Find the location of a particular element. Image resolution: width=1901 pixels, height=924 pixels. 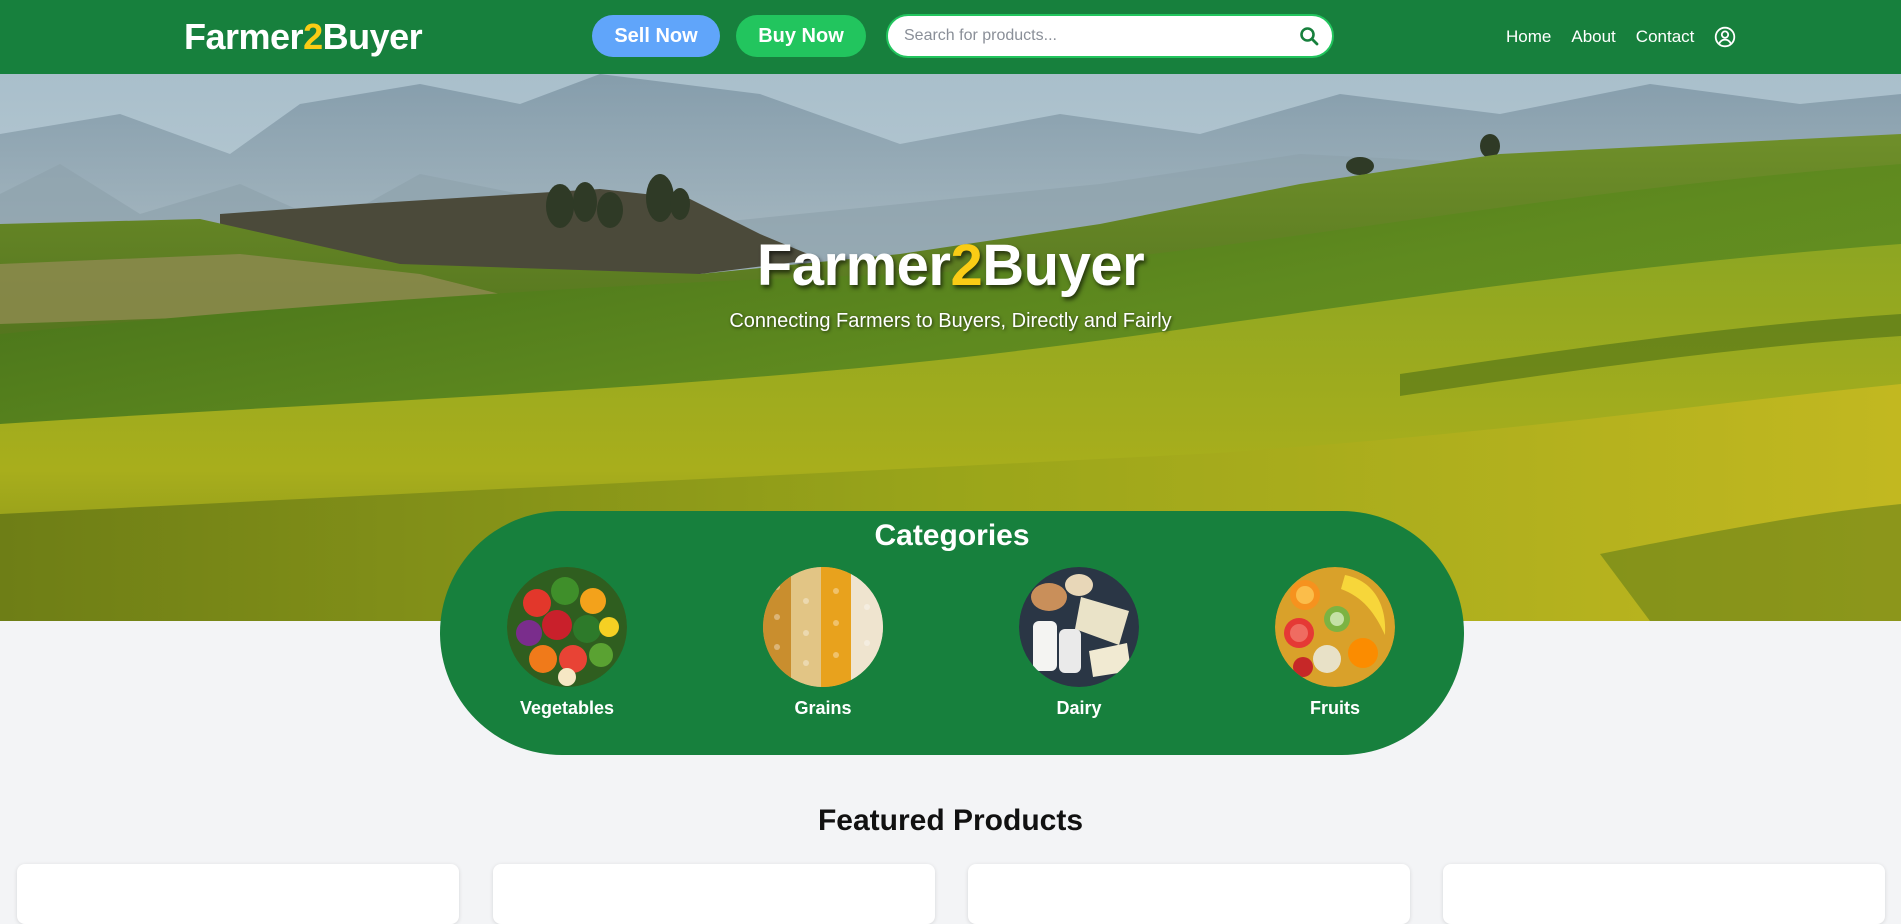

category-vegetables: Vegetables is located at coordinates (567, 643).